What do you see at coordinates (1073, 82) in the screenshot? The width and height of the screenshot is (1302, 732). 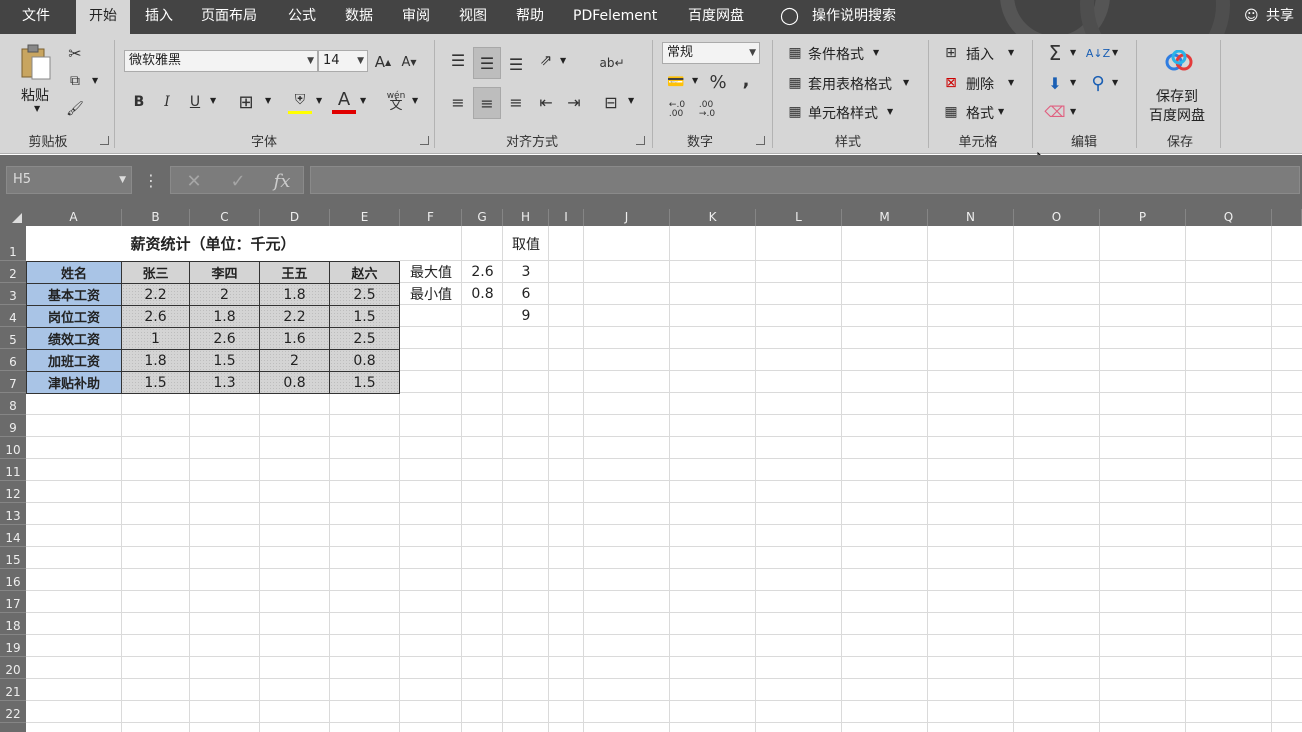 I see `fill-dropdown-icon: ▼` at bounding box center [1073, 82].